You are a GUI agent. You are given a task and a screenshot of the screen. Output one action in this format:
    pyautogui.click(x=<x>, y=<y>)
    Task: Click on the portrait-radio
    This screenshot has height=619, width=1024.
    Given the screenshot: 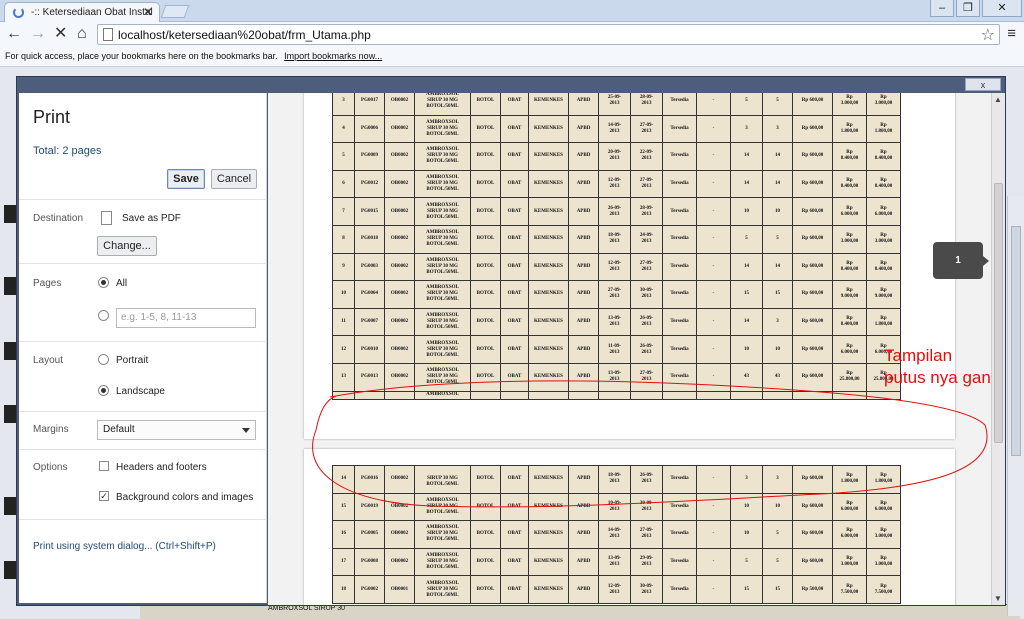 What is the action you would take?
    pyautogui.click(x=103, y=359)
    